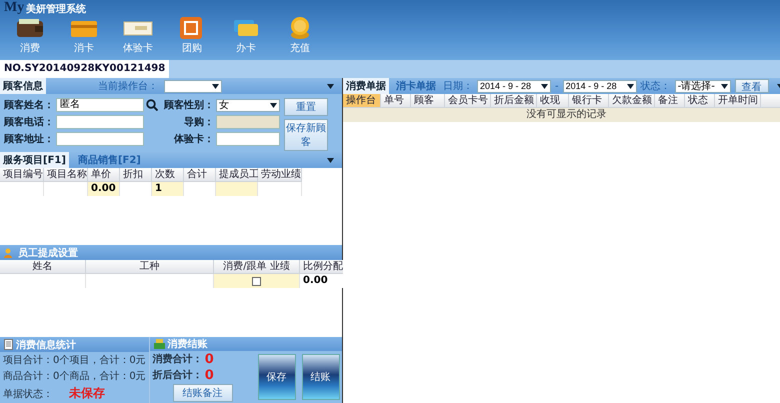 This screenshot has width=780, height=403. Describe the element at coordinates (248, 105) in the screenshot. I see `gender-select: 女` at that location.